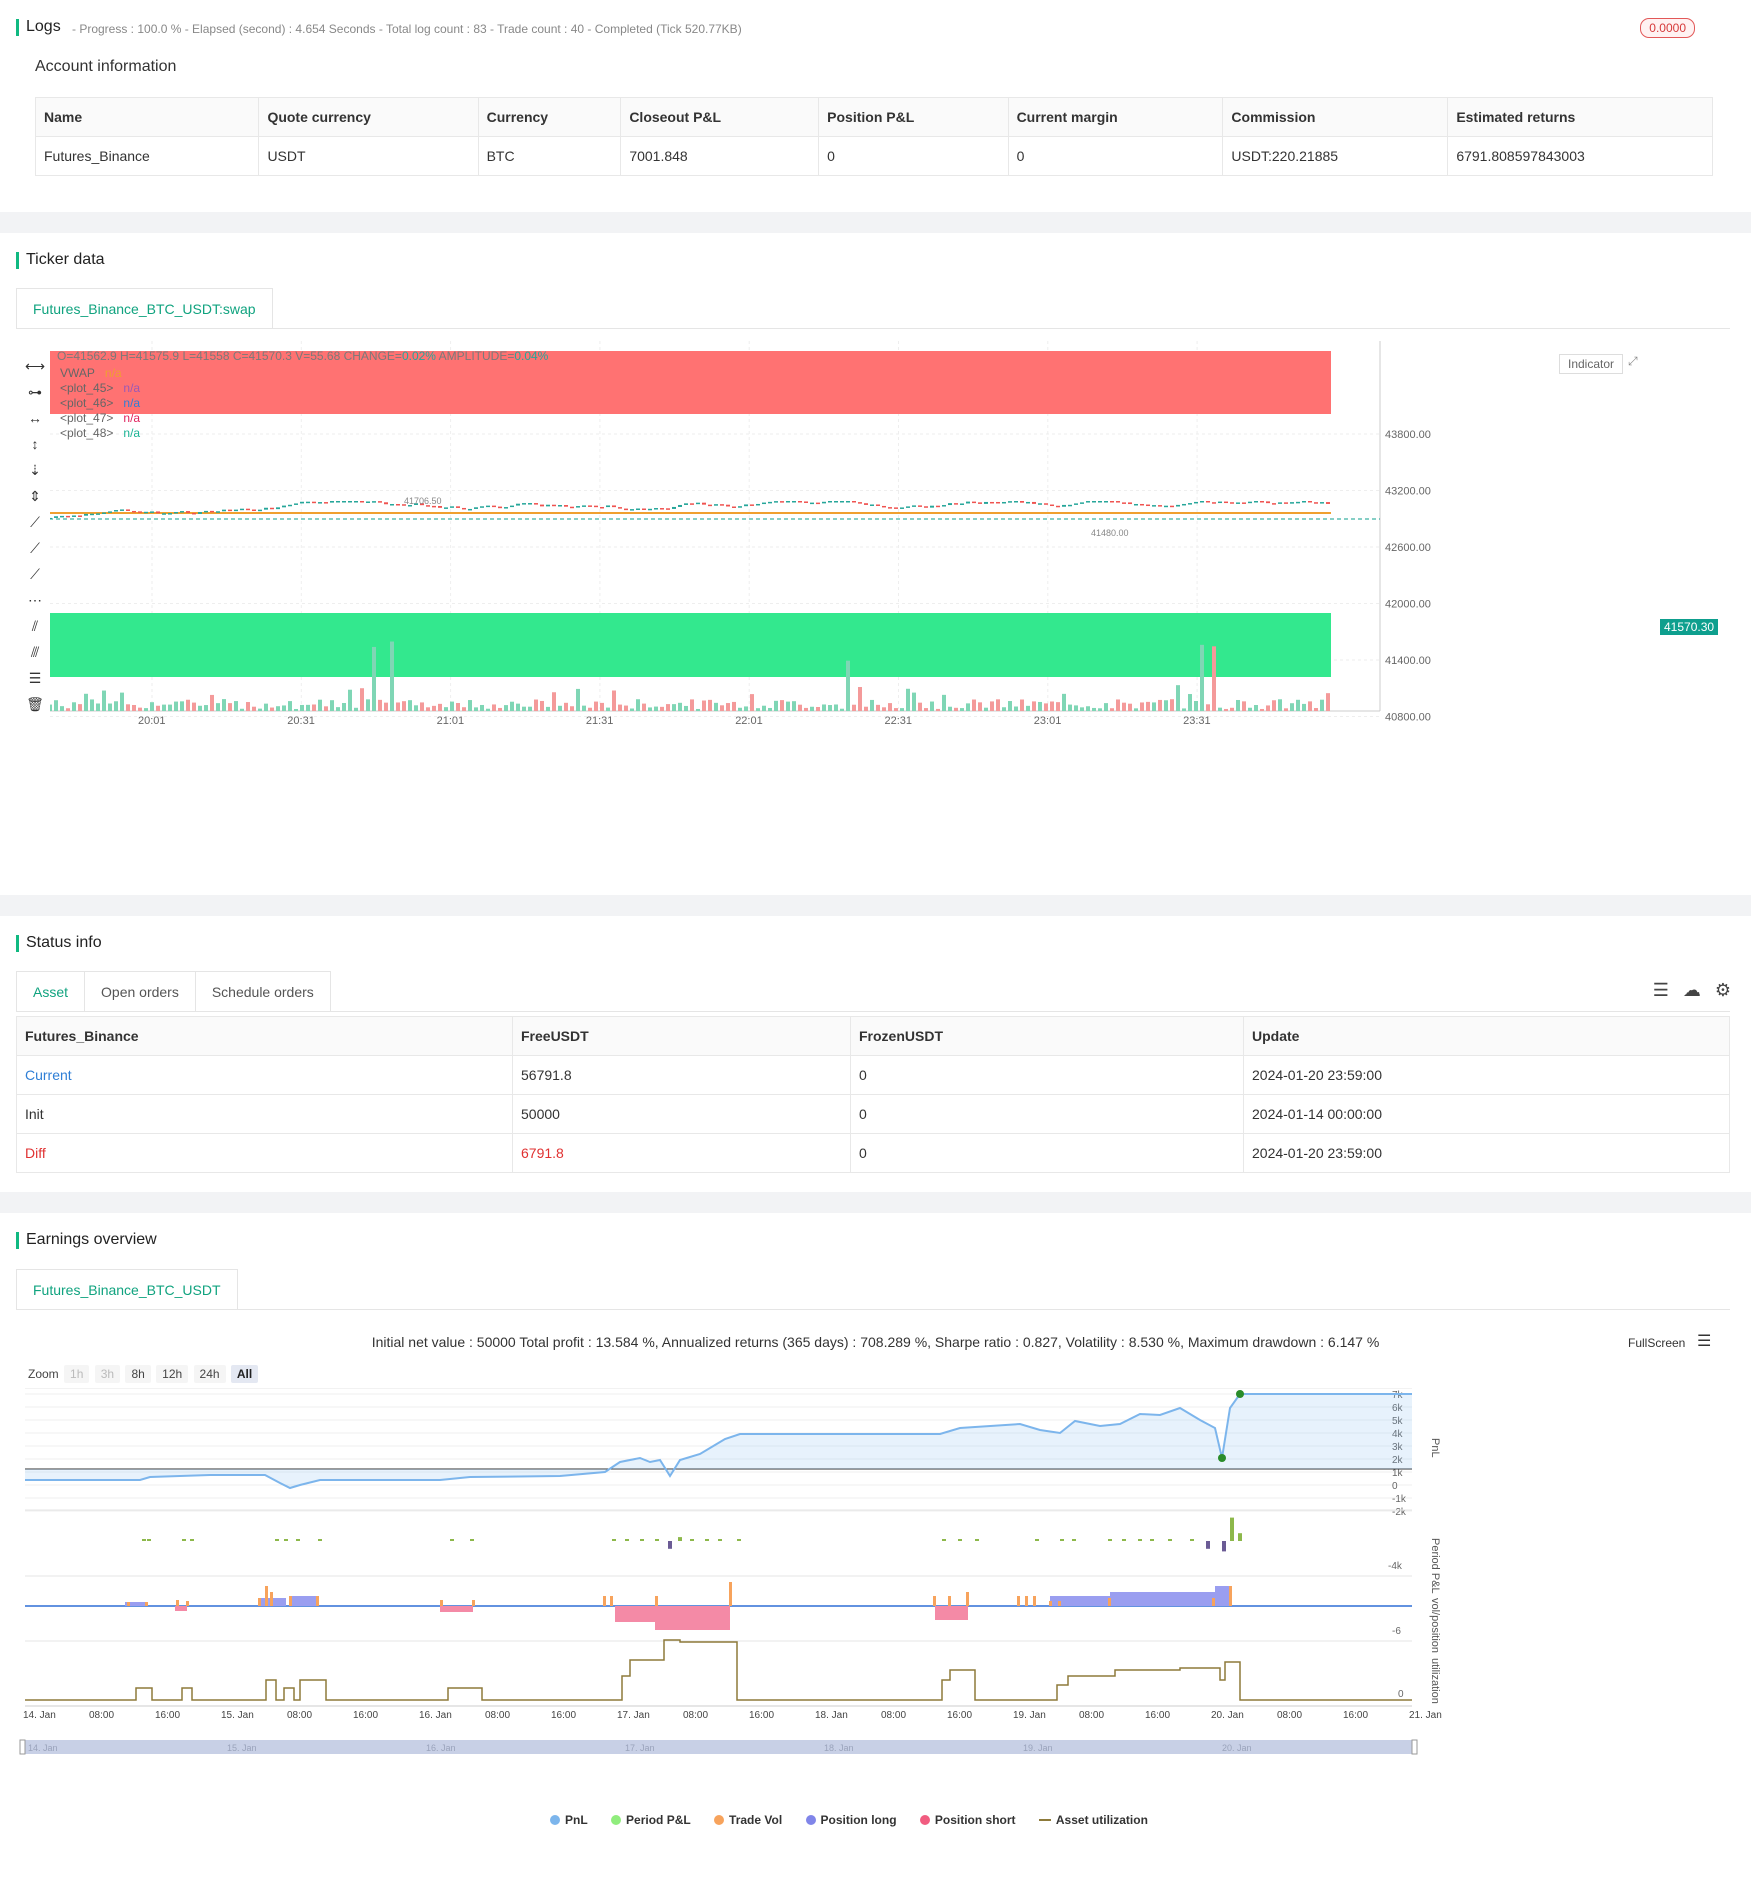 This screenshot has width=1751, height=1891. I want to click on x-tick-label: 08:00, so click(1091, 1715).